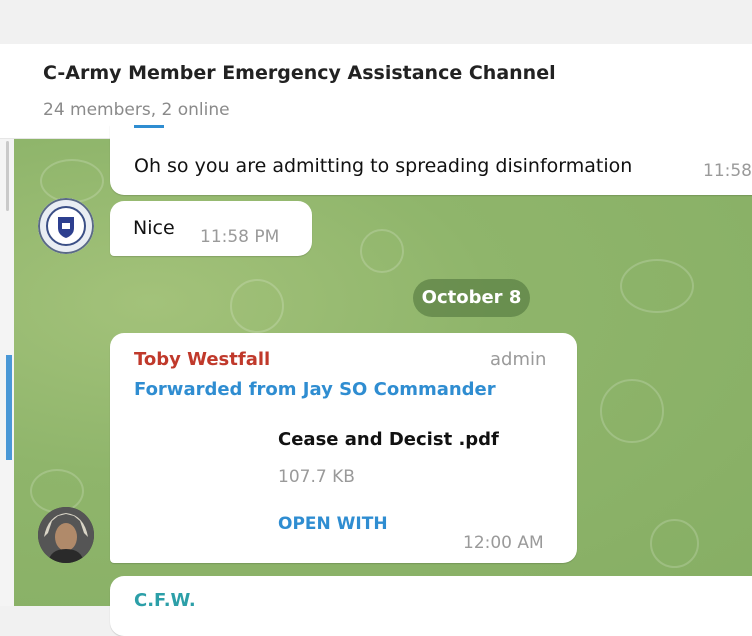 The width and height of the screenshot is (752, 636). Describe the element at coordinates (431, 606) in the screenshot. I see `message-bubble: C.F.W.` at that location.